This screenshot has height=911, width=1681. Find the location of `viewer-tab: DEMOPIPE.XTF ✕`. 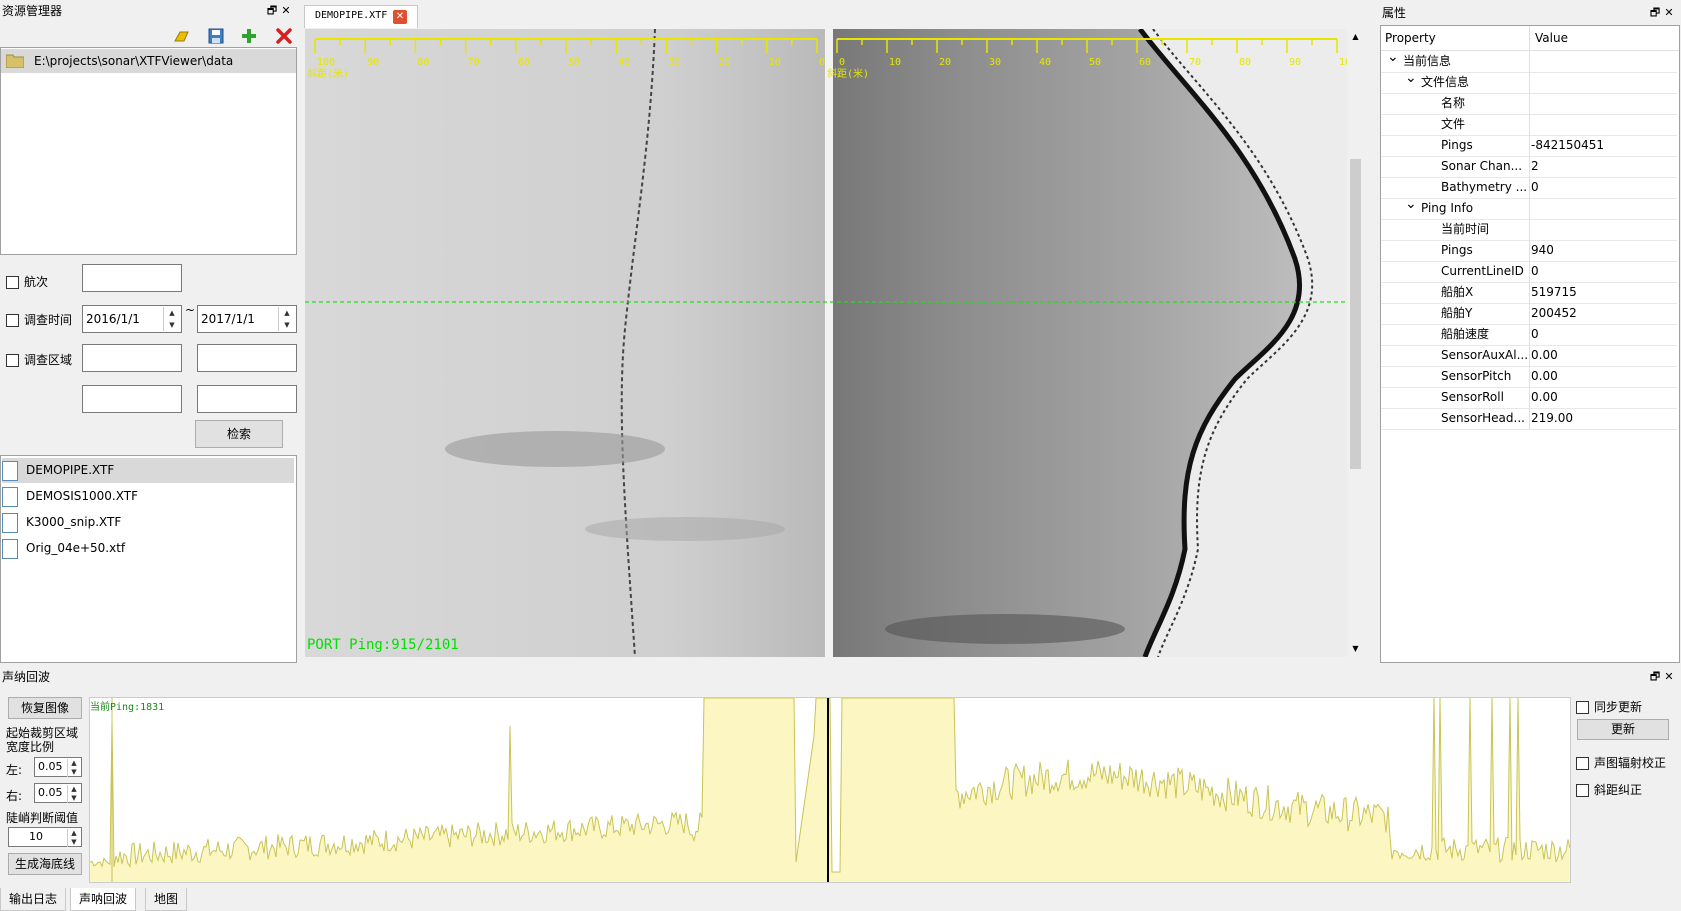

viewer-tab: DEMOPIPE.XTF ✕ is located at coordinates (361, 16).